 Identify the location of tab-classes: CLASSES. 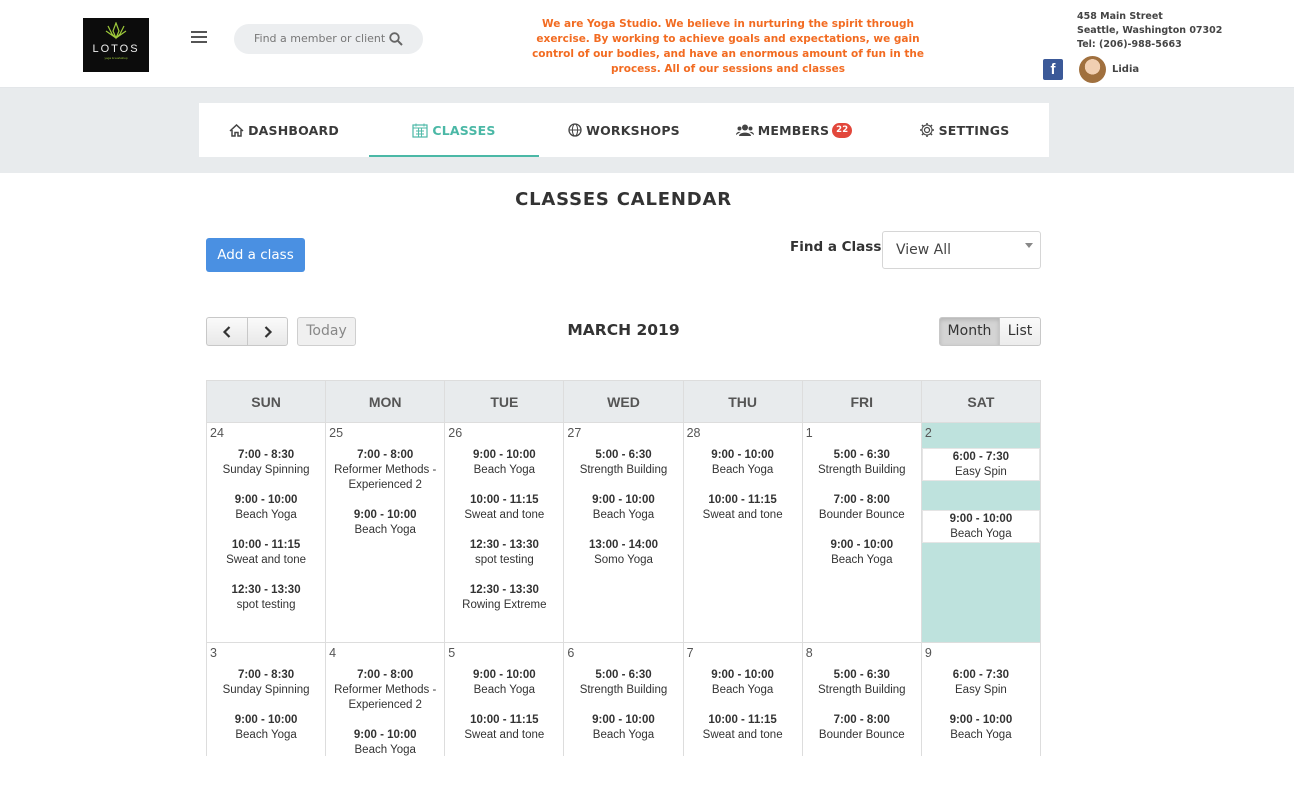
(454, 130).